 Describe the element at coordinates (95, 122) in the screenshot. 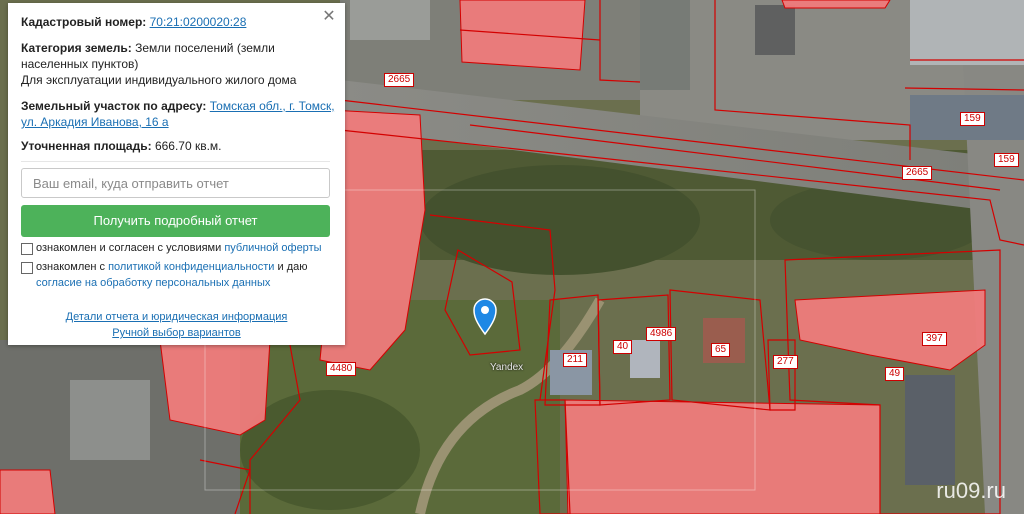

I see `address-link-cont: ул. Аркадия Иванова, 16 а` at that location.